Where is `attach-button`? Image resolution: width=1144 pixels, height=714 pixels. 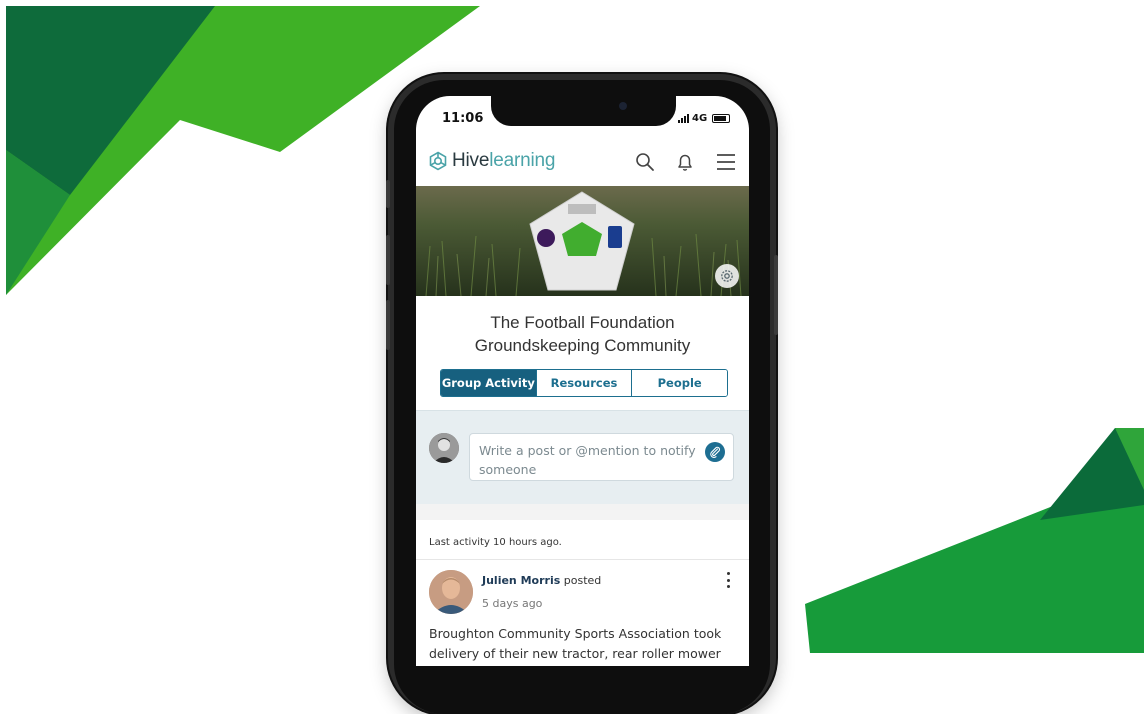
attach-button is located at coordinates (715, 452).